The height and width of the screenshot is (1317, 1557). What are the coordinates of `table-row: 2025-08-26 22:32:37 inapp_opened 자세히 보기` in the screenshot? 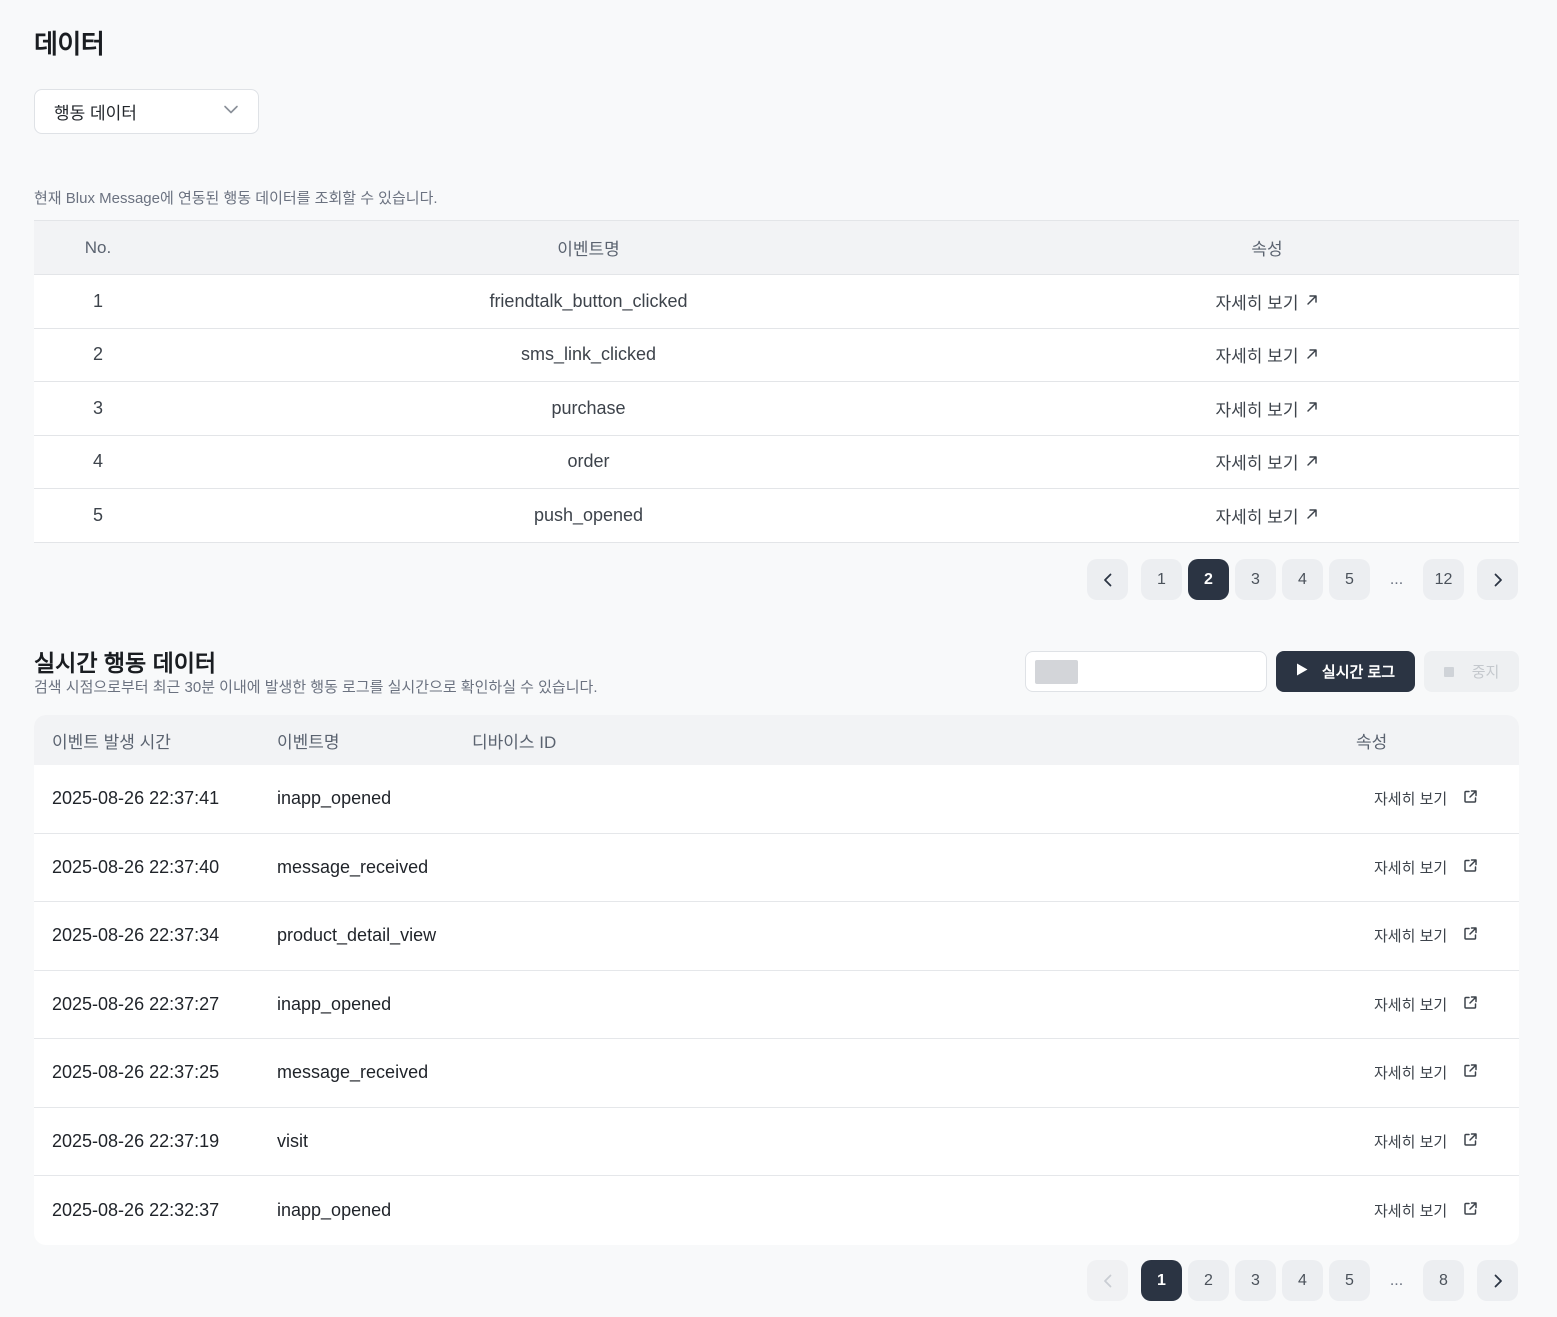 It's located at (776, 1210).